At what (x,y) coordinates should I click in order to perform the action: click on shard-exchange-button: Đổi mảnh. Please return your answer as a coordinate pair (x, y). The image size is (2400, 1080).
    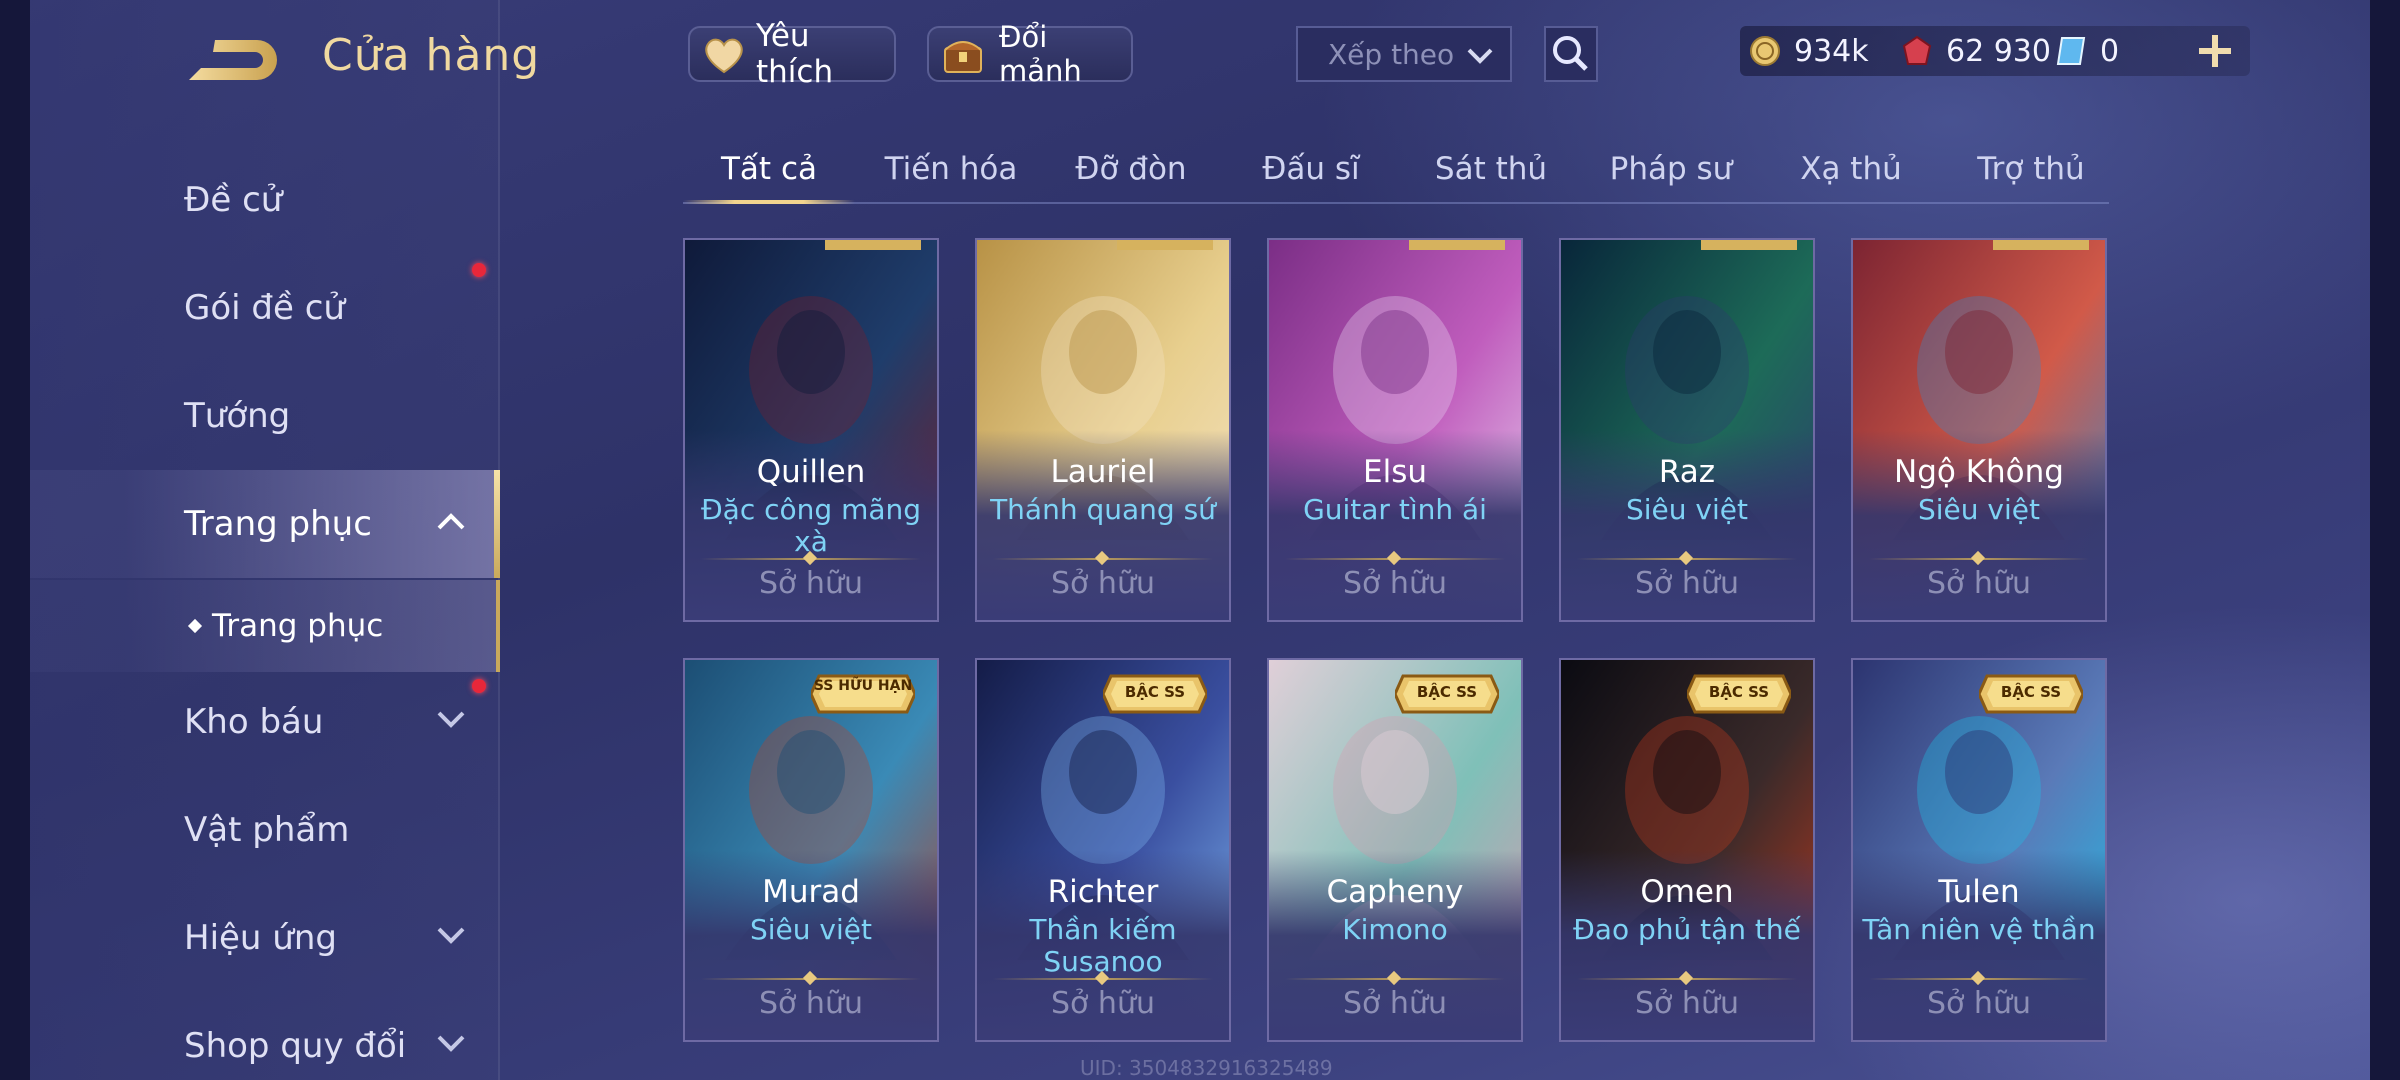
    Looking at the image, I should click on (1030, 54).